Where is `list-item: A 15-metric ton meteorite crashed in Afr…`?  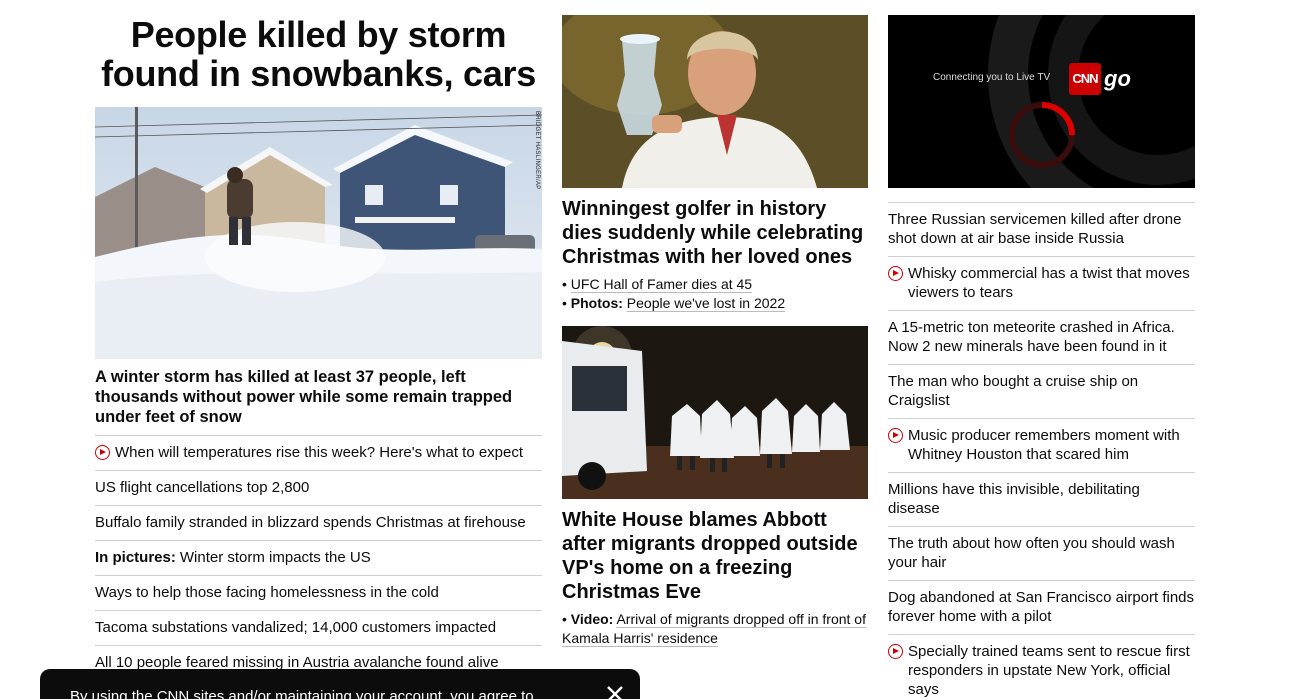
list-item: A 15-metric ton meteorite crashed in Afr… is located at coordinates (1041, 337).